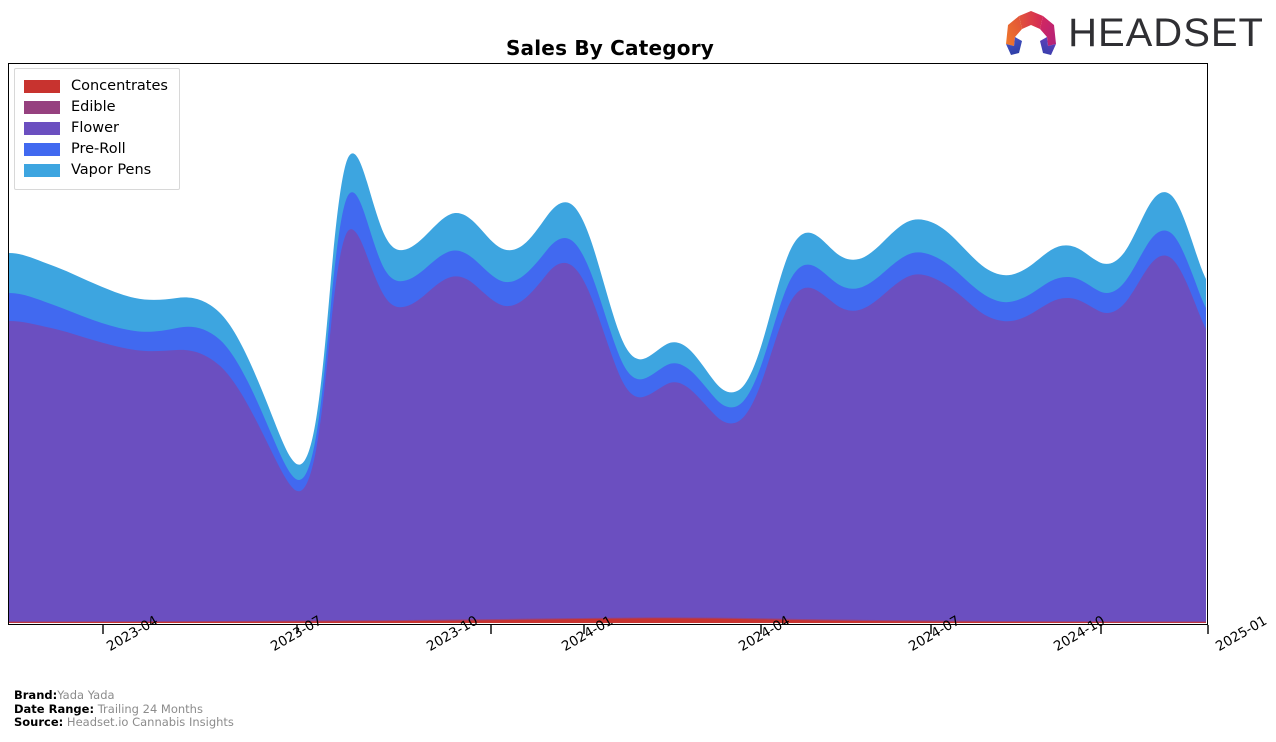  I want to click on x-tick-label-7: 2025-01, so click(1241, 633).